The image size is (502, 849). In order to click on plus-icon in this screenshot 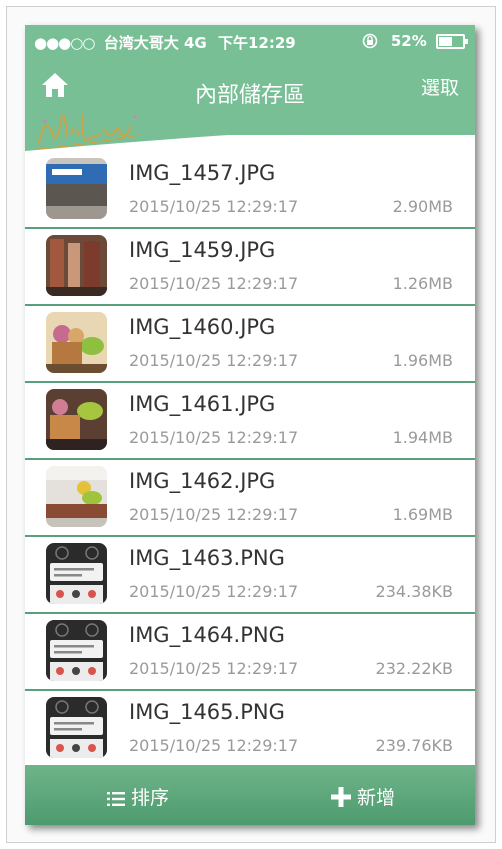, I will do `click(341, 797)`.